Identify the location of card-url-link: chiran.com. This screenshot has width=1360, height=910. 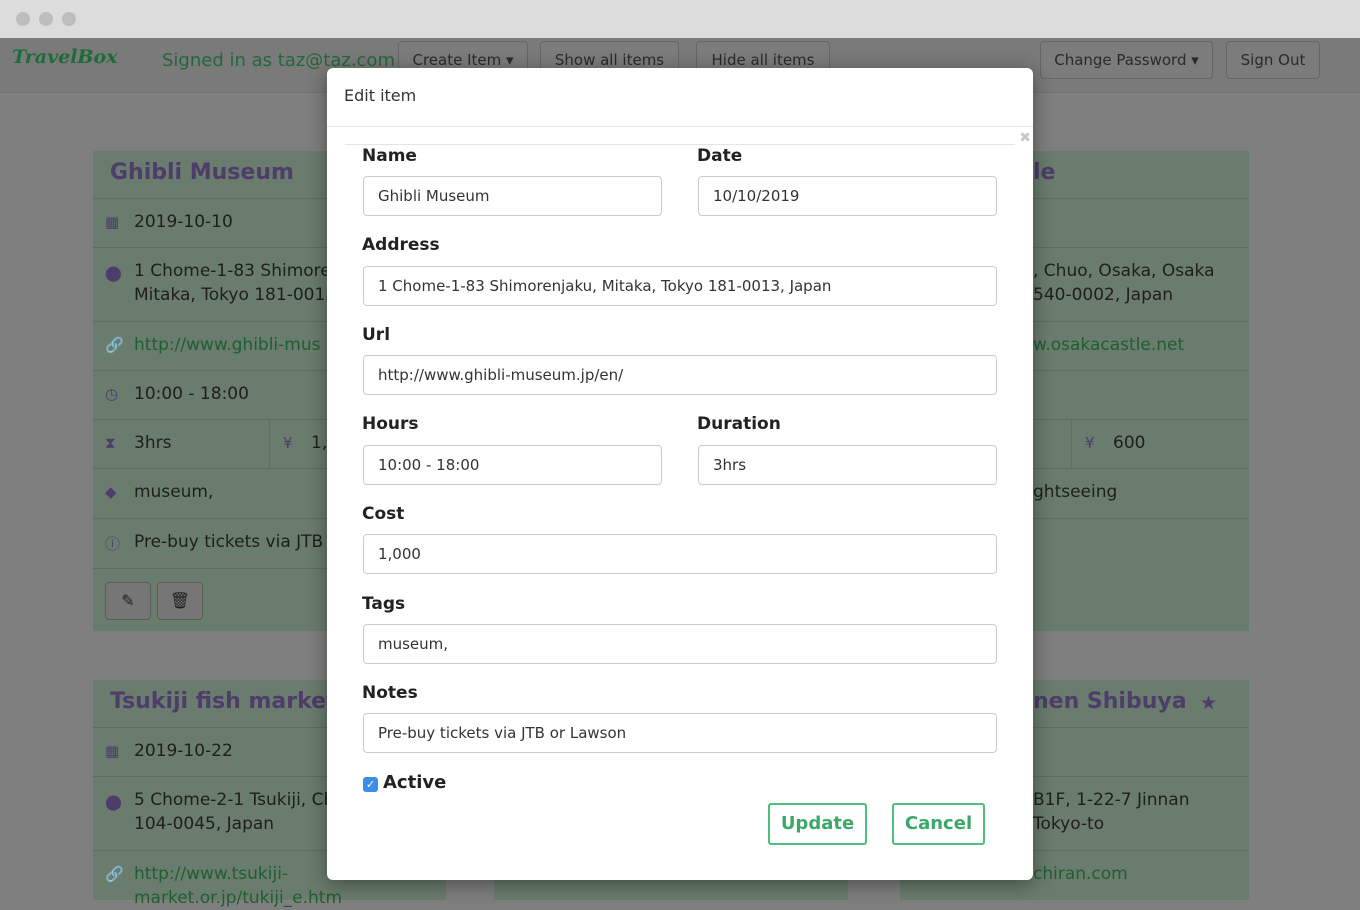
(1080, 874).